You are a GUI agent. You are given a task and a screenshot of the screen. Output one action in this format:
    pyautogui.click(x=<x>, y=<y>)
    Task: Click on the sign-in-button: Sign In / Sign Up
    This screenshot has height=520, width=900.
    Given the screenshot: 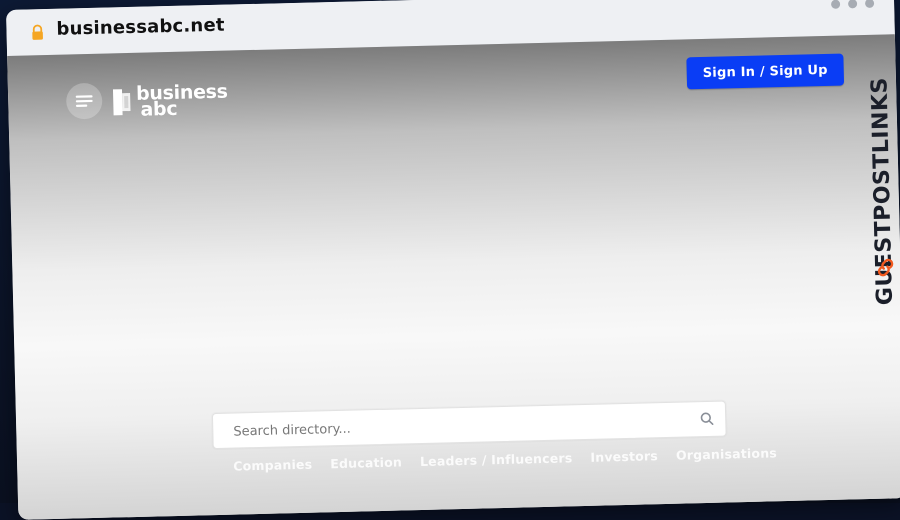 What is the action you would take?
    pyautogui.click(x=765, y=71)
    